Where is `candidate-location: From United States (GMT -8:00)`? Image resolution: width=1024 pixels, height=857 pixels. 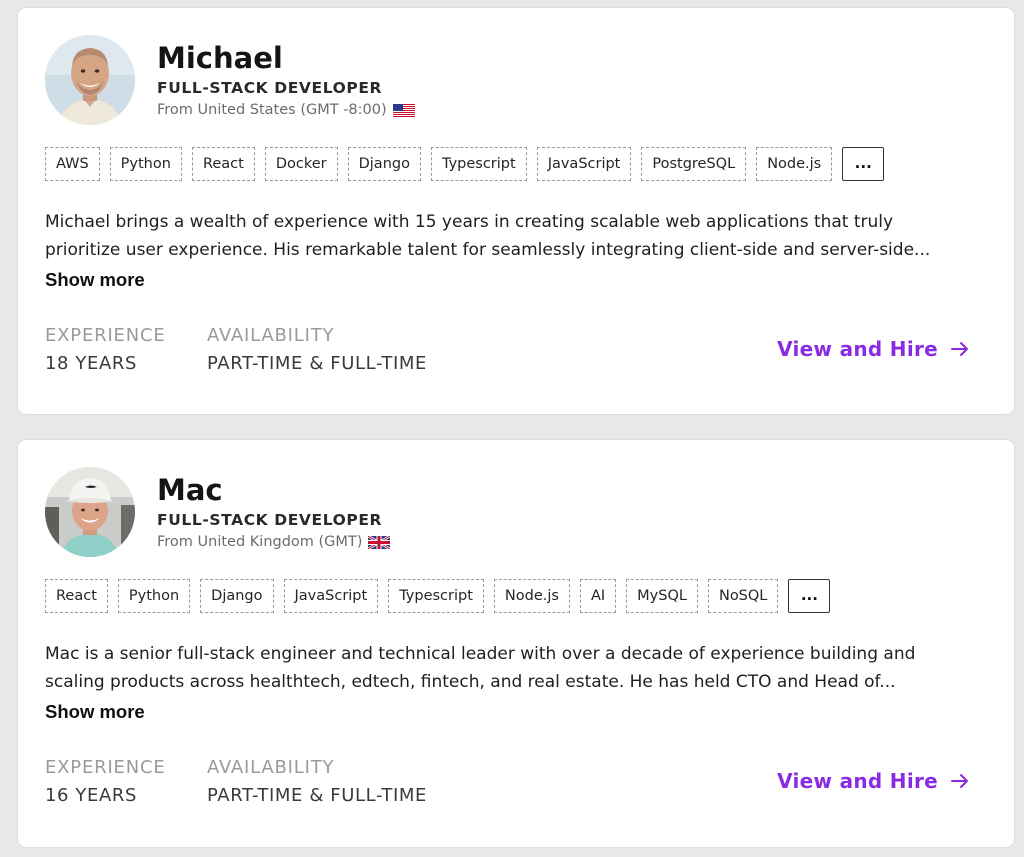
candidate-location: From United States (GMT -8:00) is located at coordinates (286, 110).